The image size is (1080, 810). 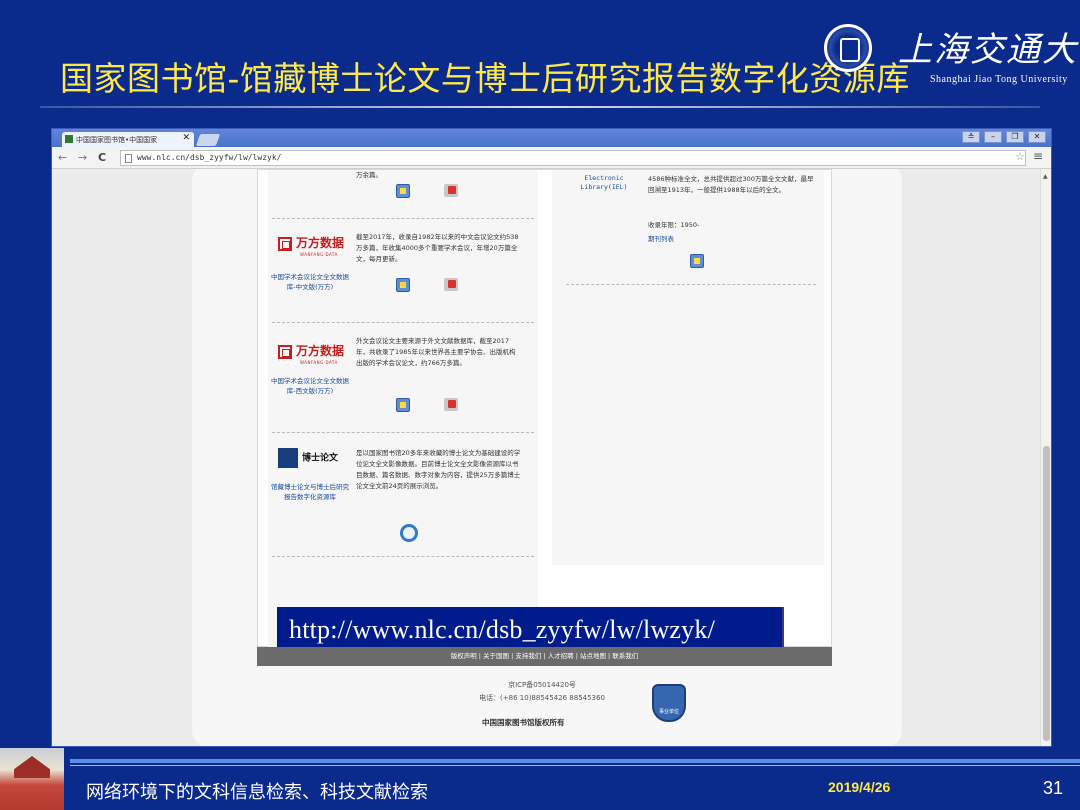 What do you see at coordinates (604, 183) in the screenshot?
I see `iel-label: Electronic Library(IEL)` at bounding box center [604, 183].